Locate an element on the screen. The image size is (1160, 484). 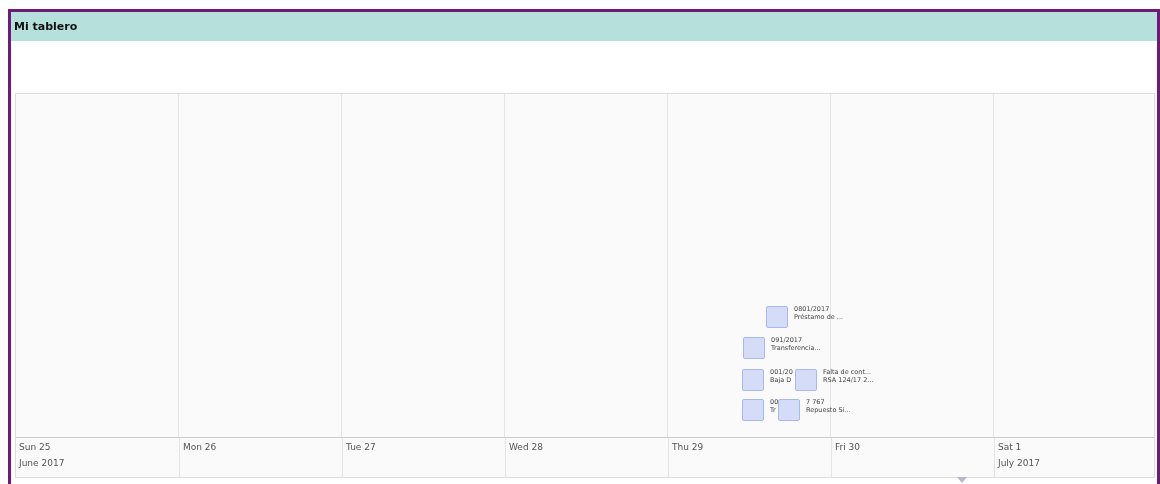
day-label: Wed 28 is located at coordinates (526, 447).